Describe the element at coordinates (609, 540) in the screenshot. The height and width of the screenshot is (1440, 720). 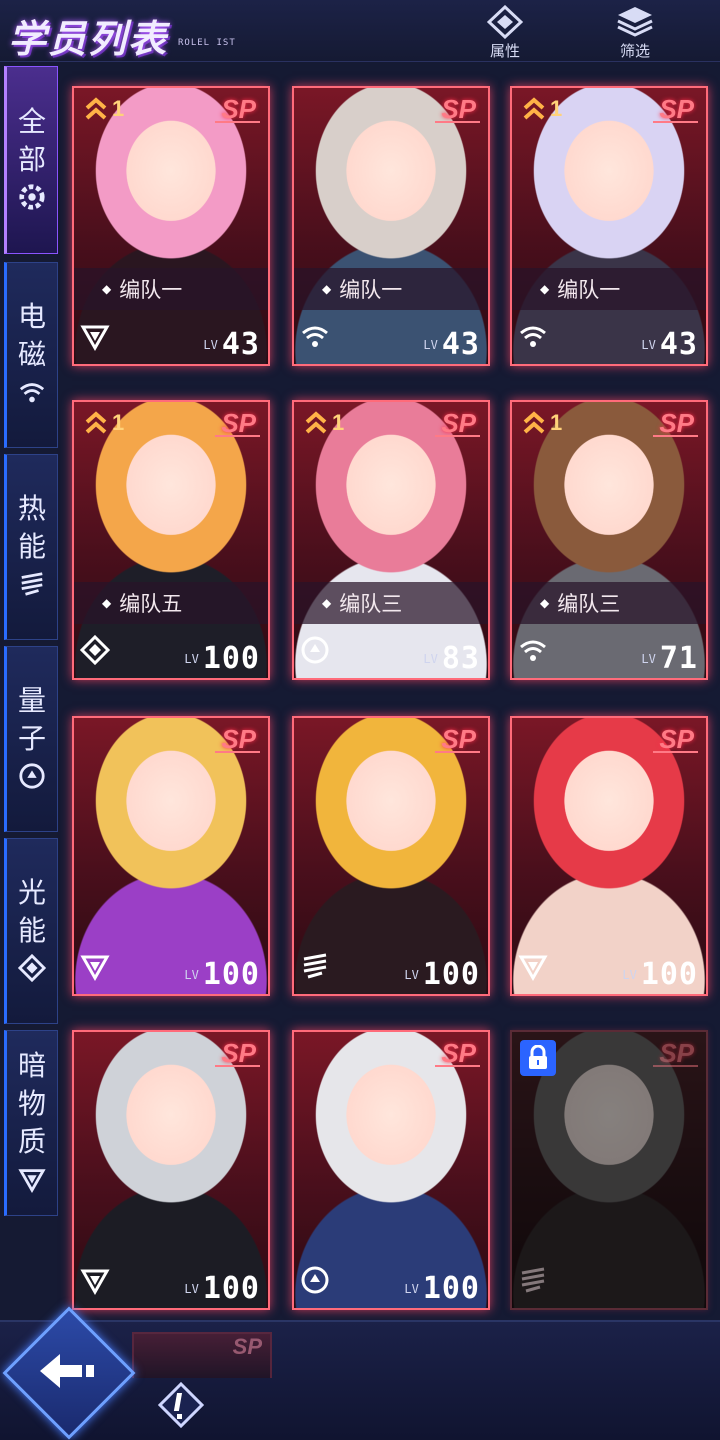
I see `character-card: 1 SP ◆ 编队三 LV 71` at that location.